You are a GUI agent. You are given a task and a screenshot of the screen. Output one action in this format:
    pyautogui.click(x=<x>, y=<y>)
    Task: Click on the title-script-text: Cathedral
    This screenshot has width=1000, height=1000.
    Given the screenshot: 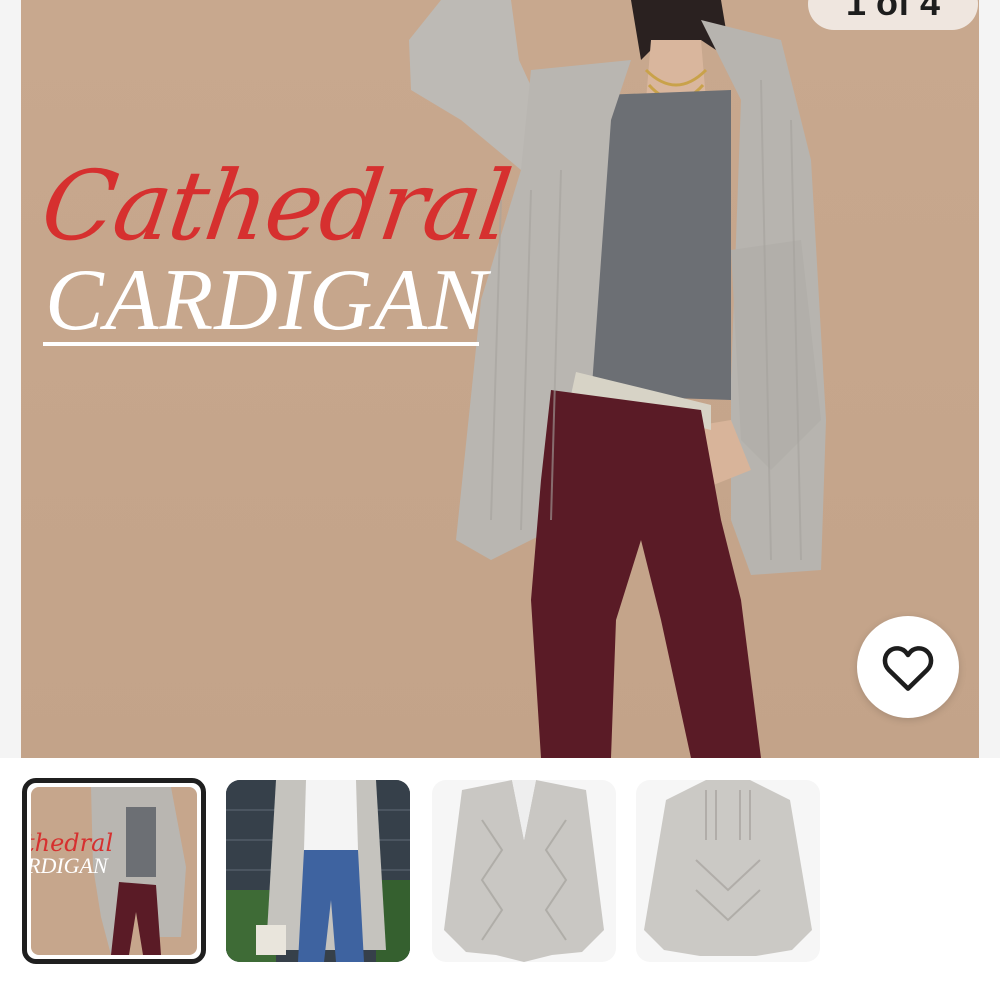 What is the action you would take?
    pyautogui.click(x=276, y=206)
    